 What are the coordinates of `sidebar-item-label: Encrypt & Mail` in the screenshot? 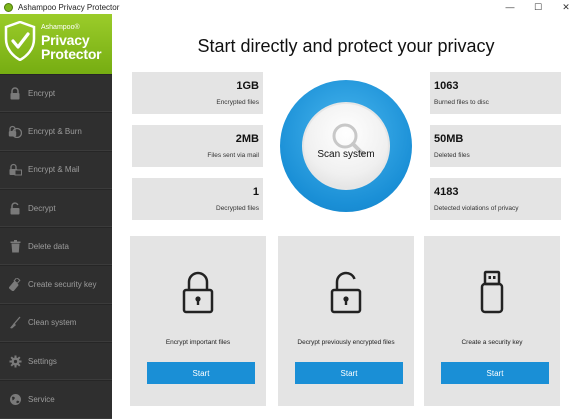 It's located at (54, 170).